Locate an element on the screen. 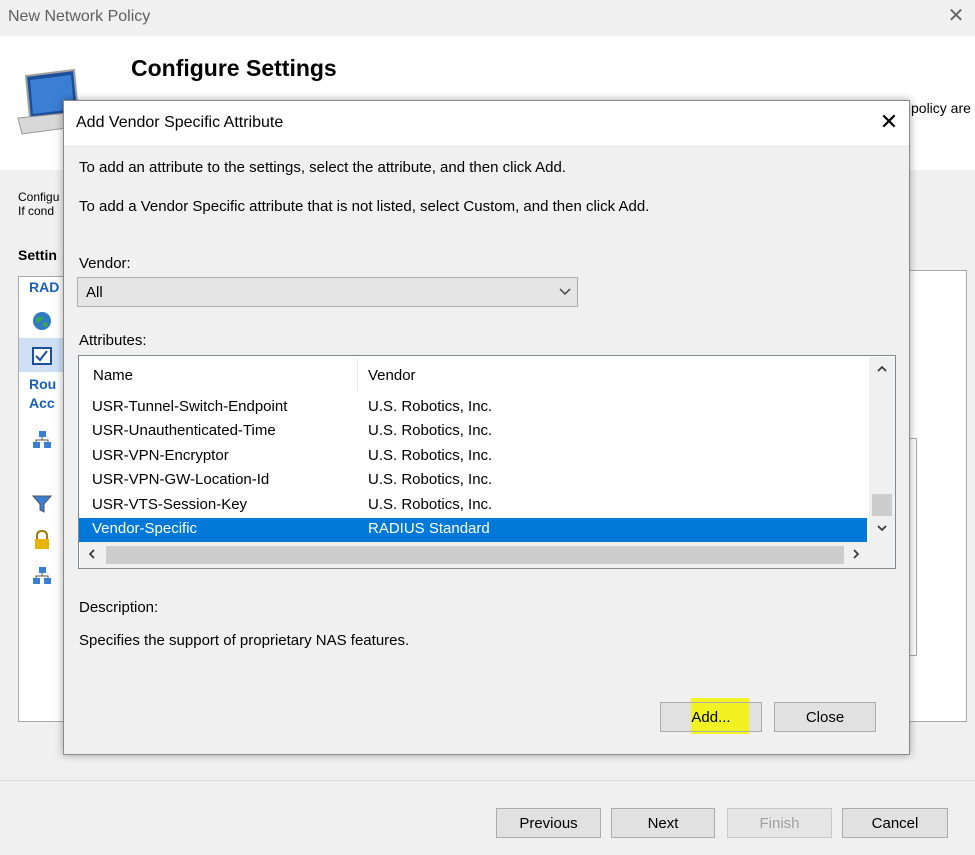 Image resolution: width=975 pixels, height=855 pixels. filter-icon is located at coordinates (42, 504).